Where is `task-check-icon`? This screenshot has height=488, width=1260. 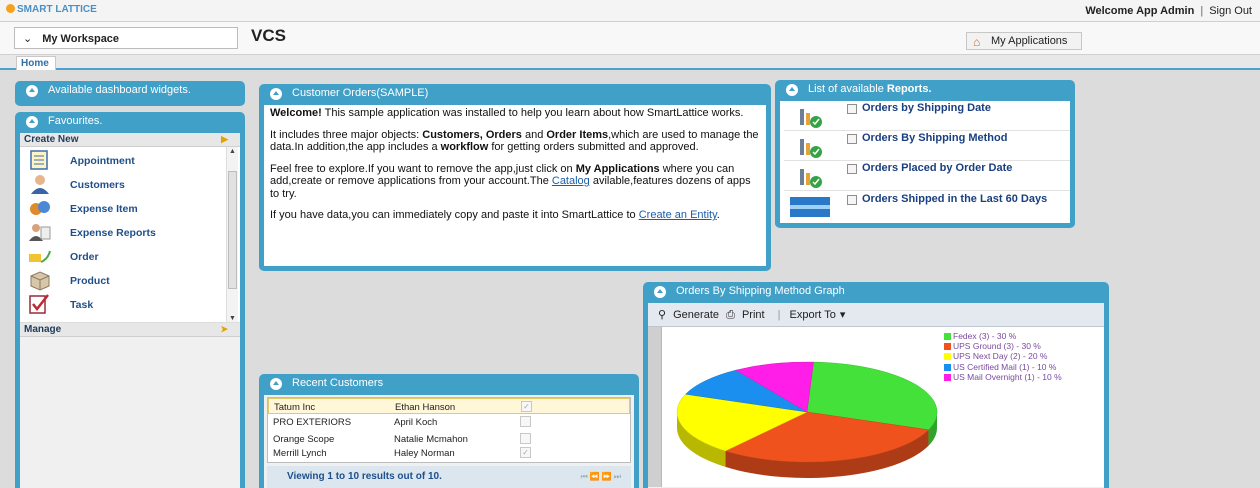
task-check-icon is located at coordinates (39, 304).